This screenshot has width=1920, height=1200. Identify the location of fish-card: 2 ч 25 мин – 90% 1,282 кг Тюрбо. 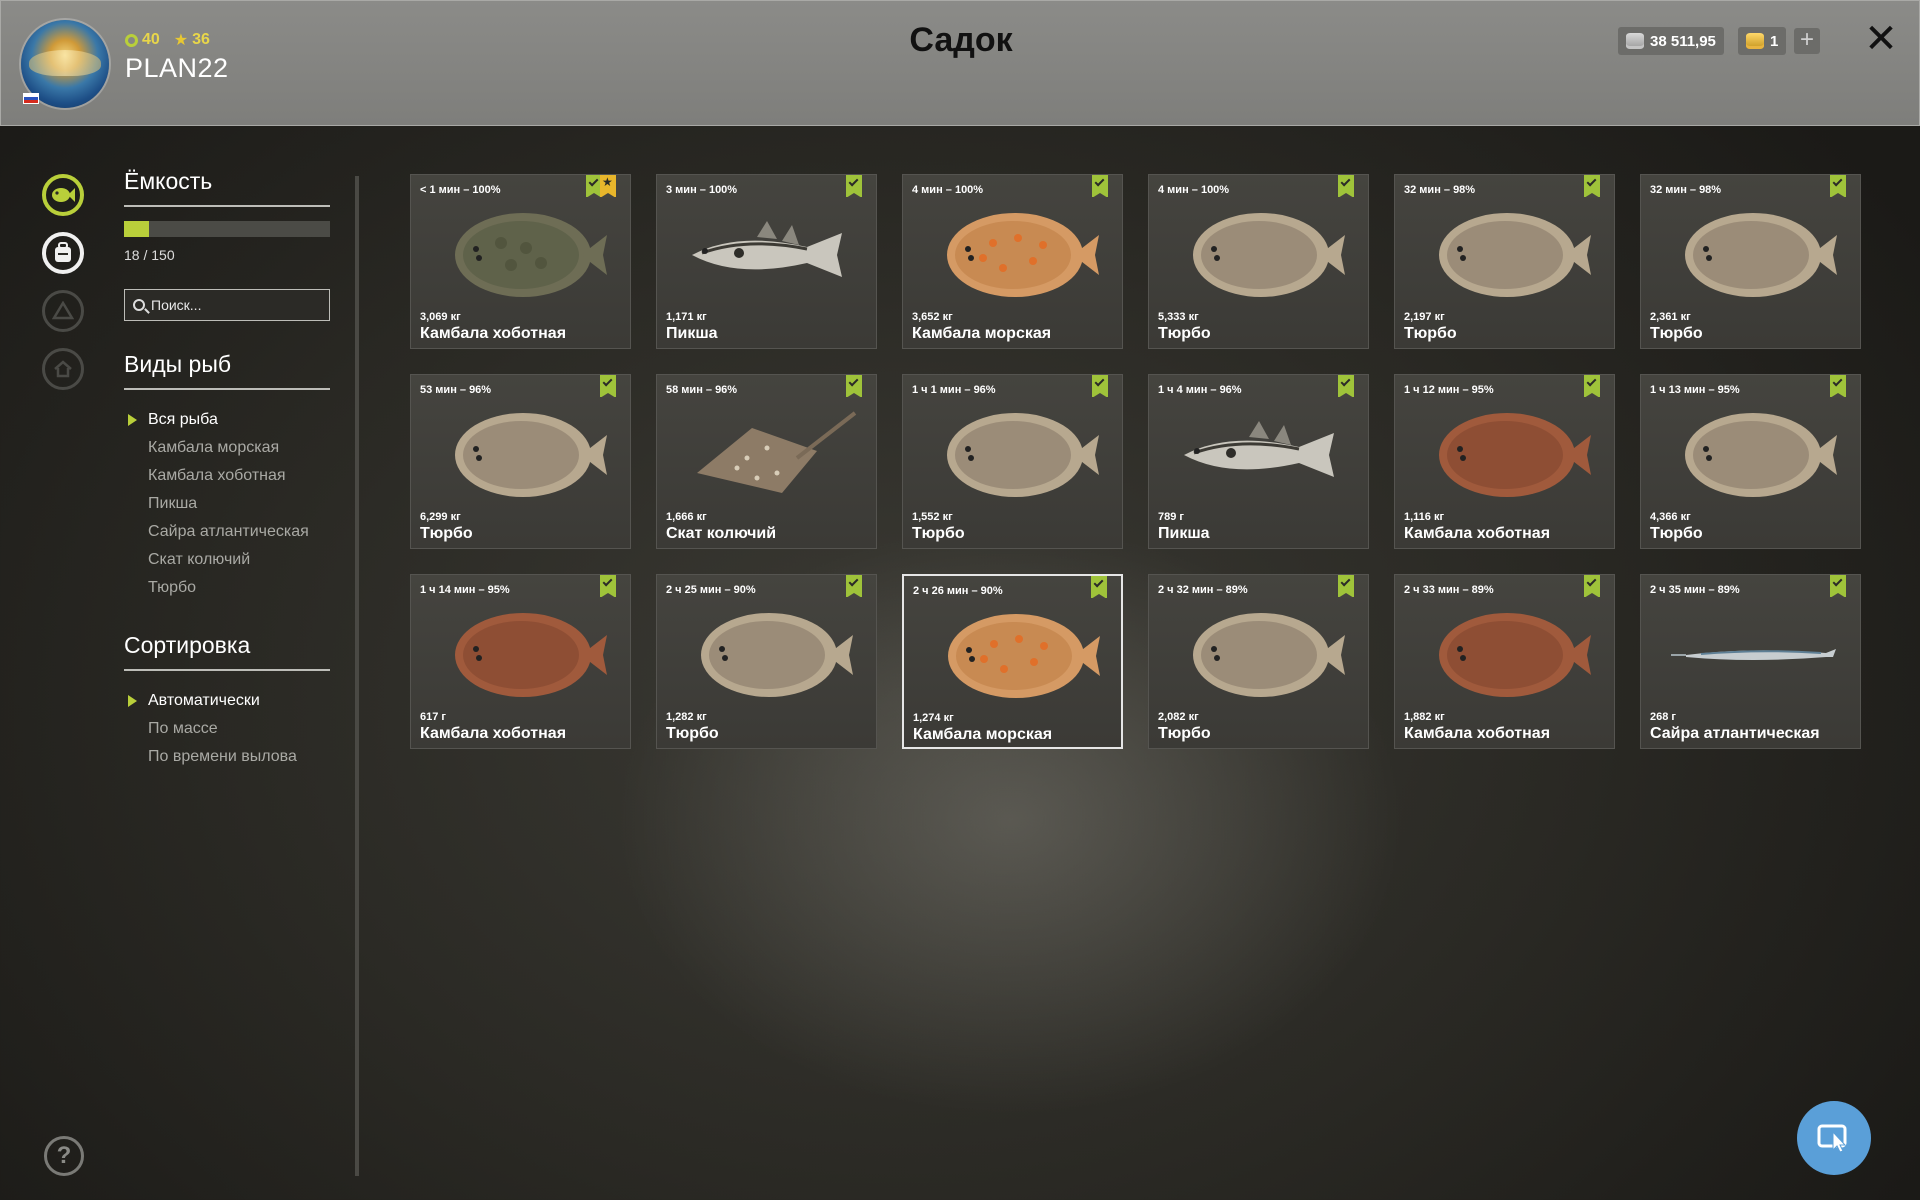
(766, 661).